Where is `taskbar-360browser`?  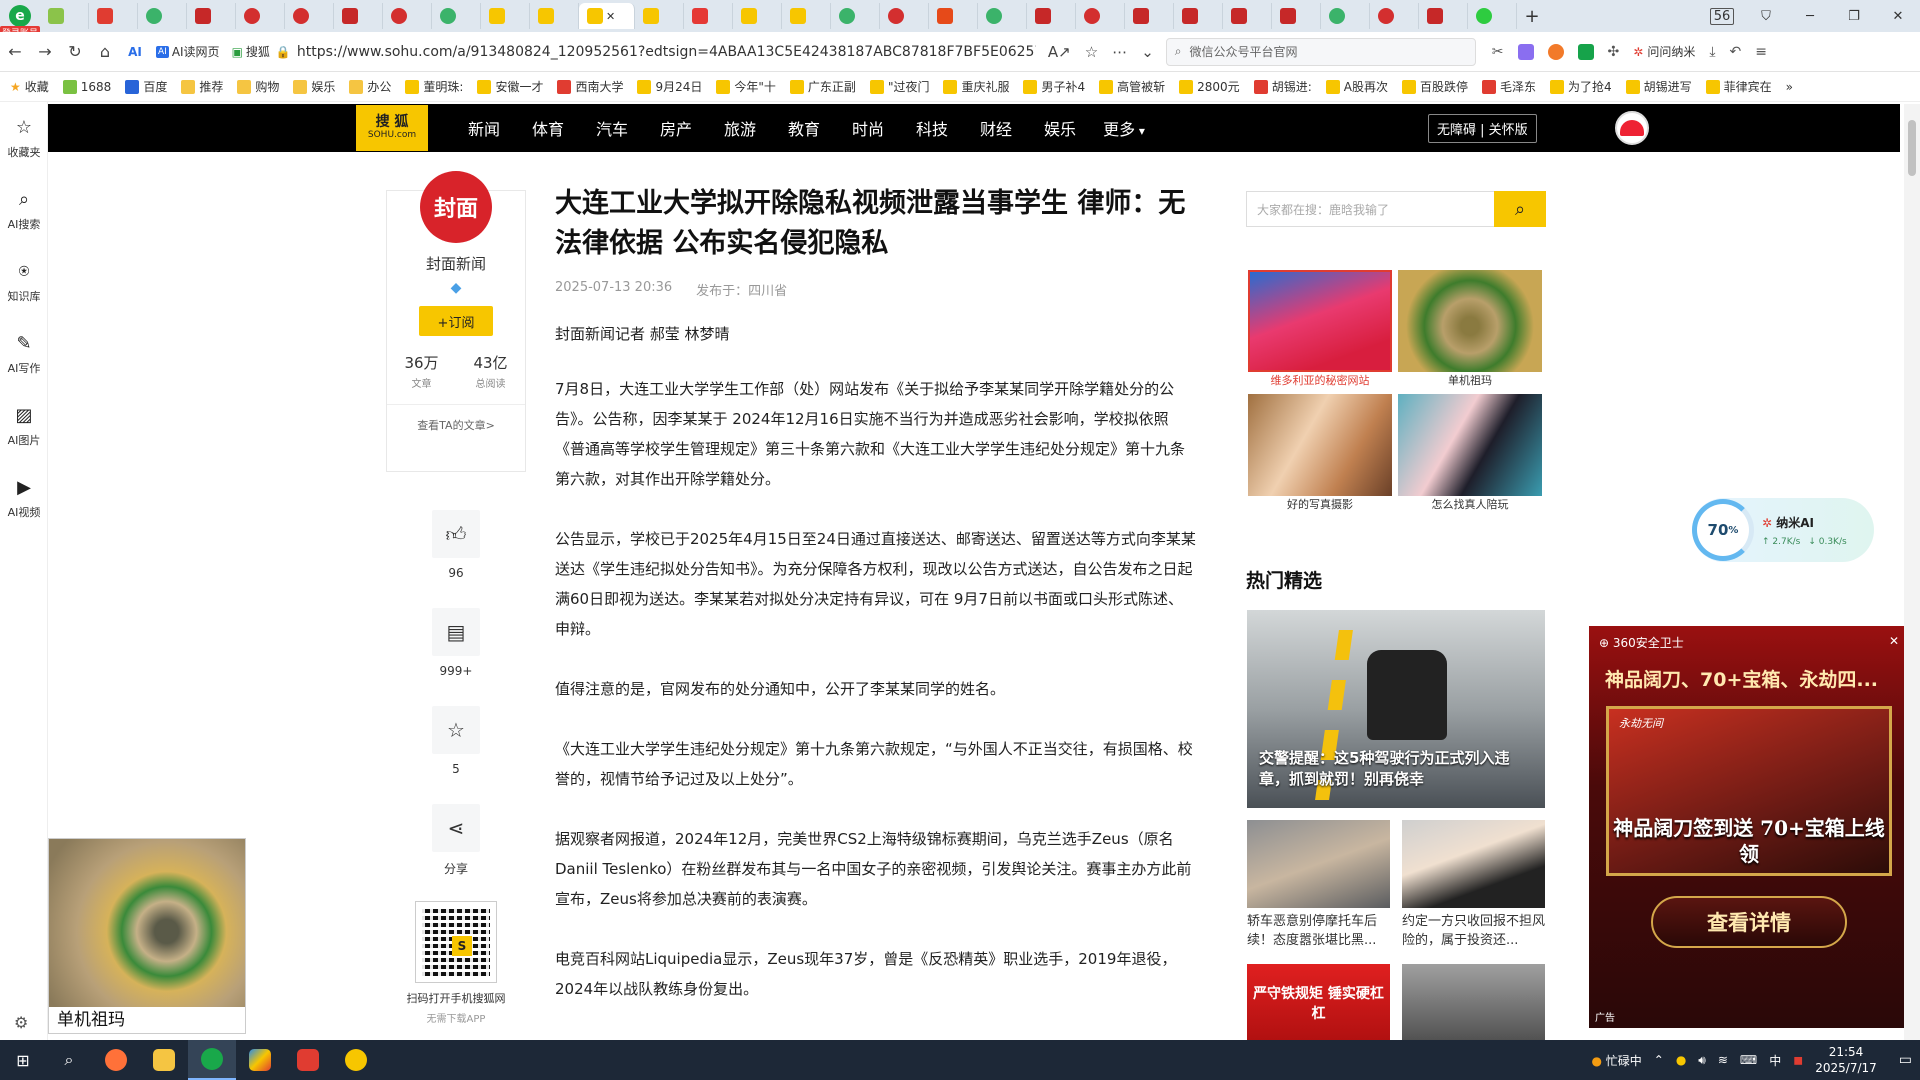 taskbar-360browser is located at coordinates (212, 1060).